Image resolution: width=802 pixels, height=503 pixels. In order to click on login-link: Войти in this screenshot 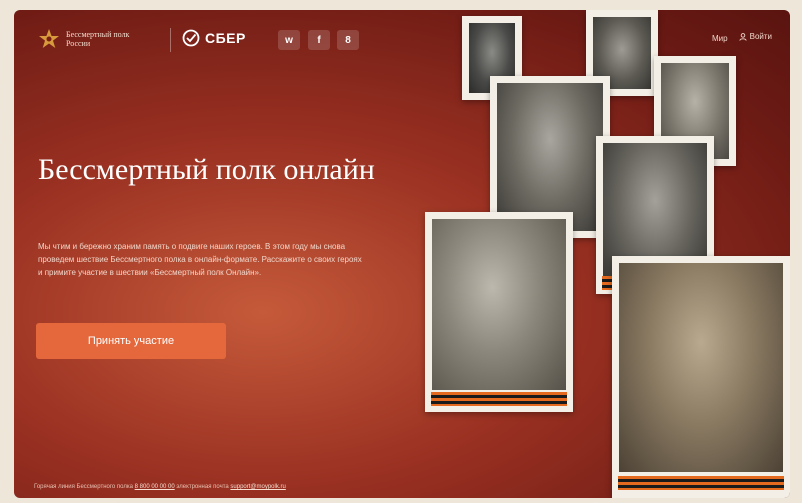, I will do `click(755, 36)`.